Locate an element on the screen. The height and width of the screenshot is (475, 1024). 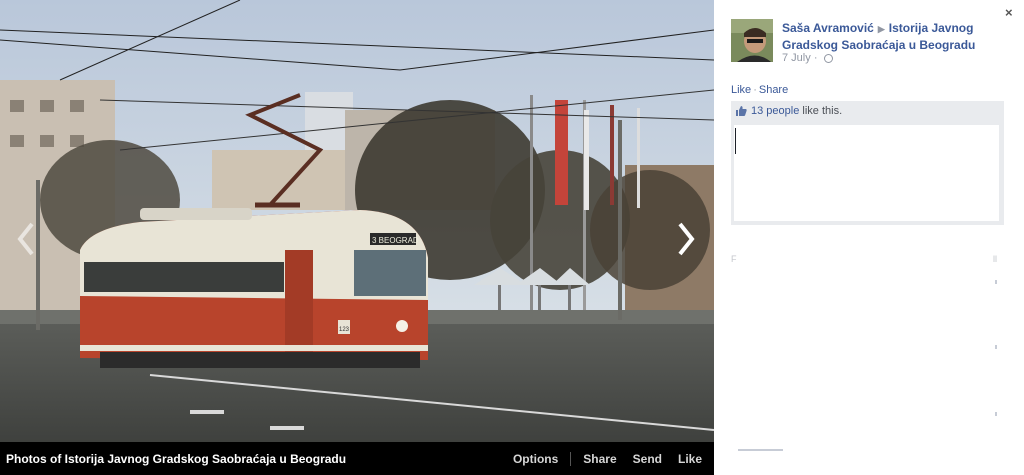
thumbs-up-icon is located at coordinates (741, 111).